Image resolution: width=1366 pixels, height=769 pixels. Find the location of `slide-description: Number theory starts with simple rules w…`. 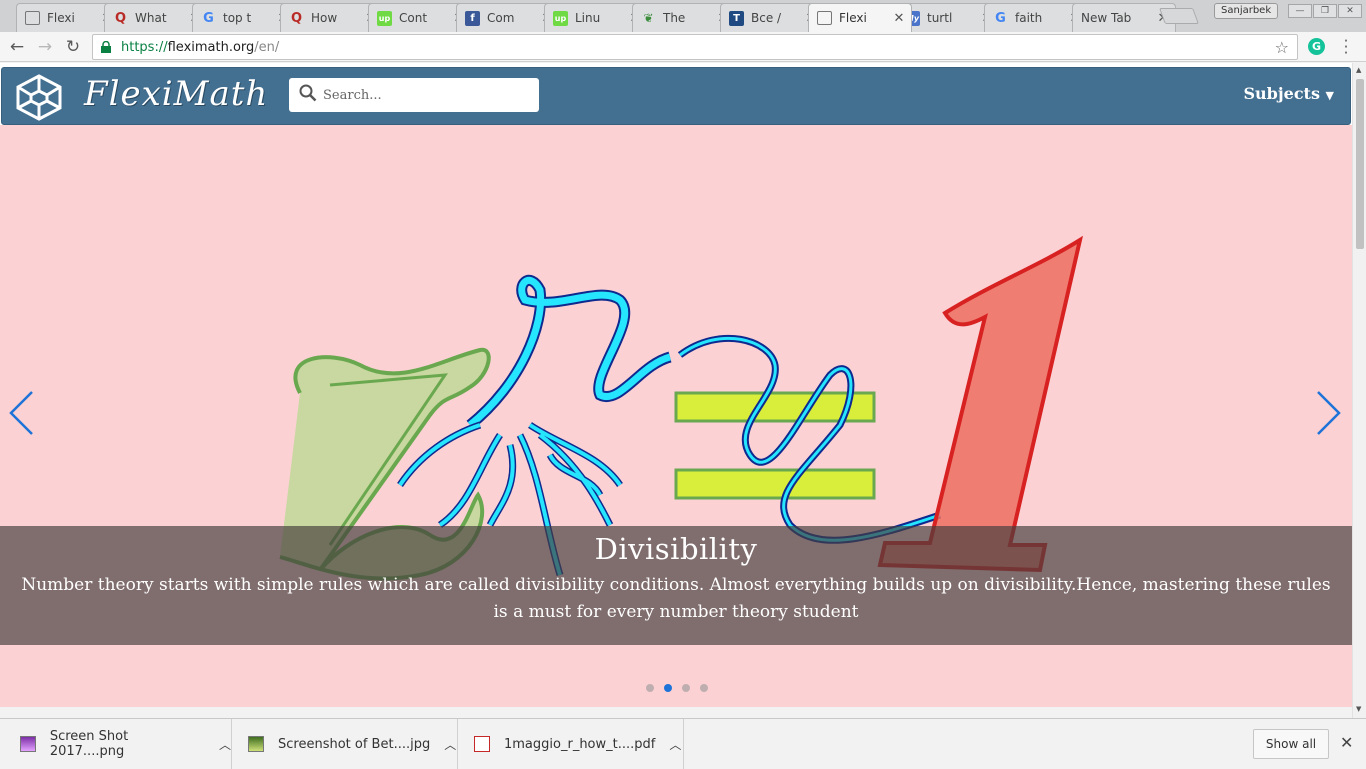

slide-description: Number theory starts with simple rules w… is located at coordinates (676, 598).